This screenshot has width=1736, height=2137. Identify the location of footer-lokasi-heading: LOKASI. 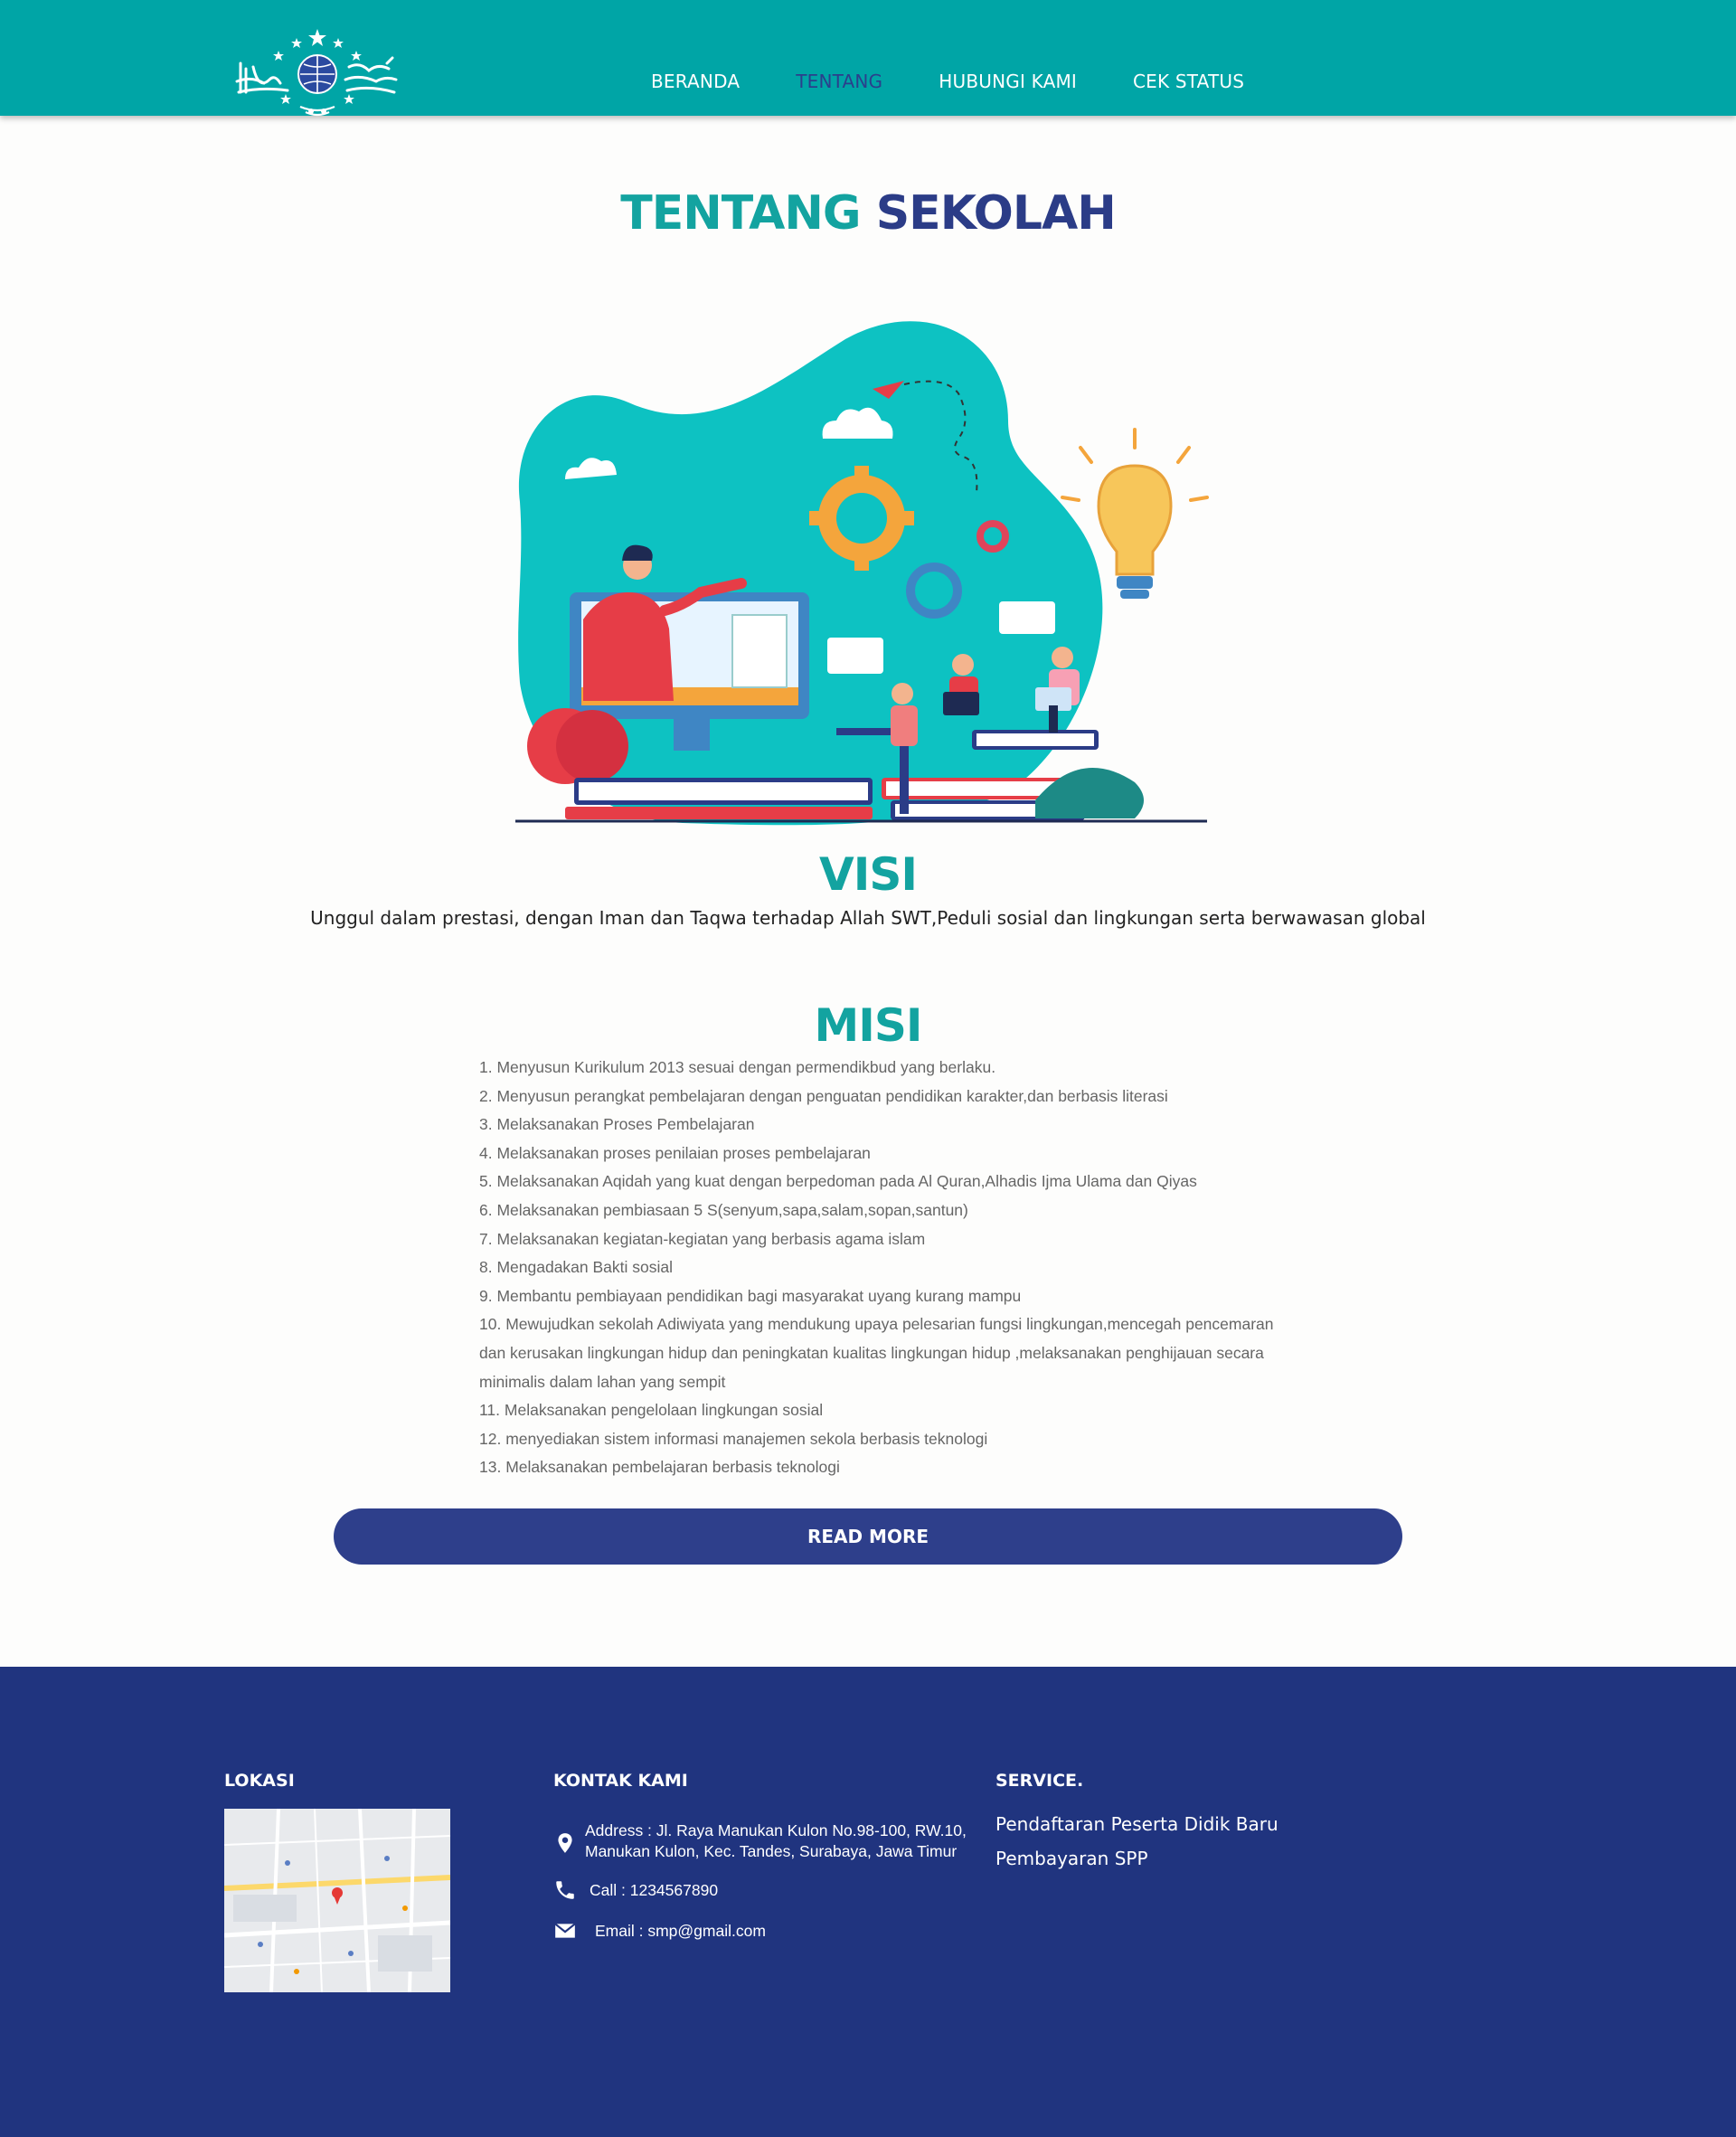
(259, 1781).